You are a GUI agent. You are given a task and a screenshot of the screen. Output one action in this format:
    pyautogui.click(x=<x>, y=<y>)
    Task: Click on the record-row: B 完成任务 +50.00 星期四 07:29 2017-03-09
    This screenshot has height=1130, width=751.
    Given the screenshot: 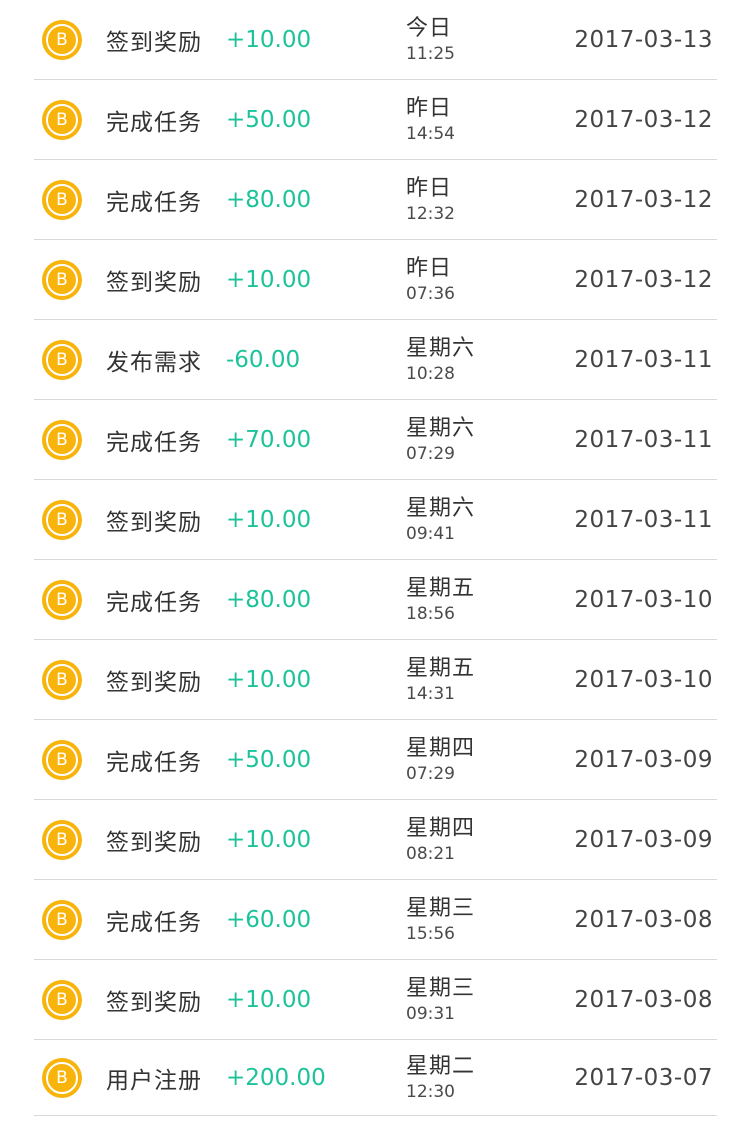 What is the action you would take?
    pyautogui.click(x=375, y=760)
    